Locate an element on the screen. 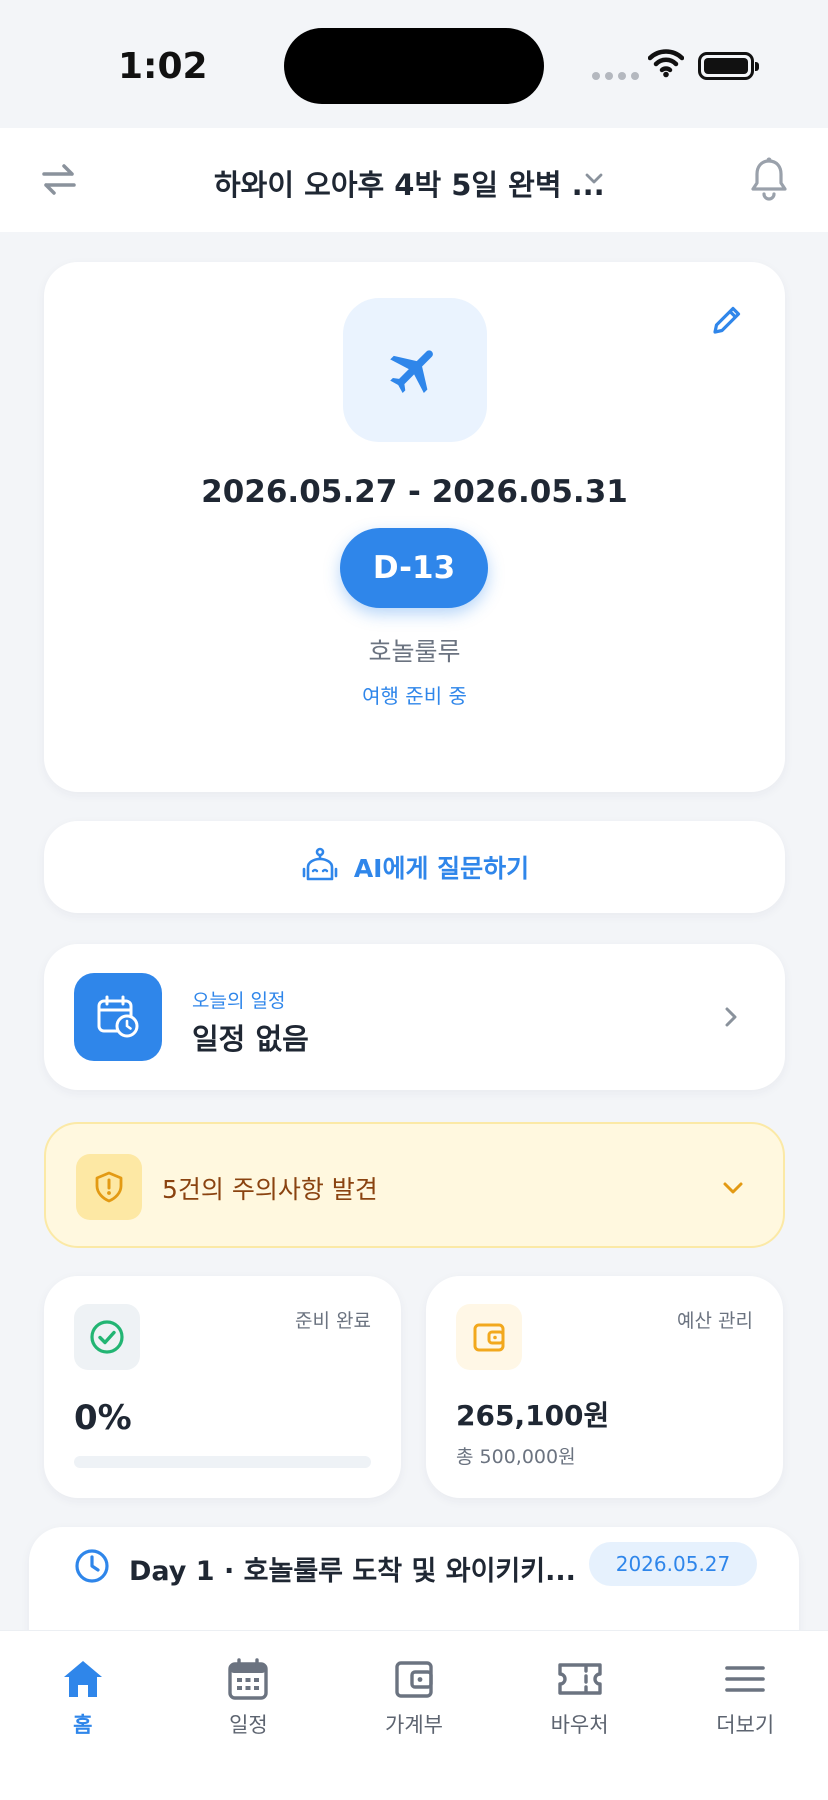 The height and width of the screenshot is (1800, 828). calendar-clock-icon is located at coordinates (118, 1016).